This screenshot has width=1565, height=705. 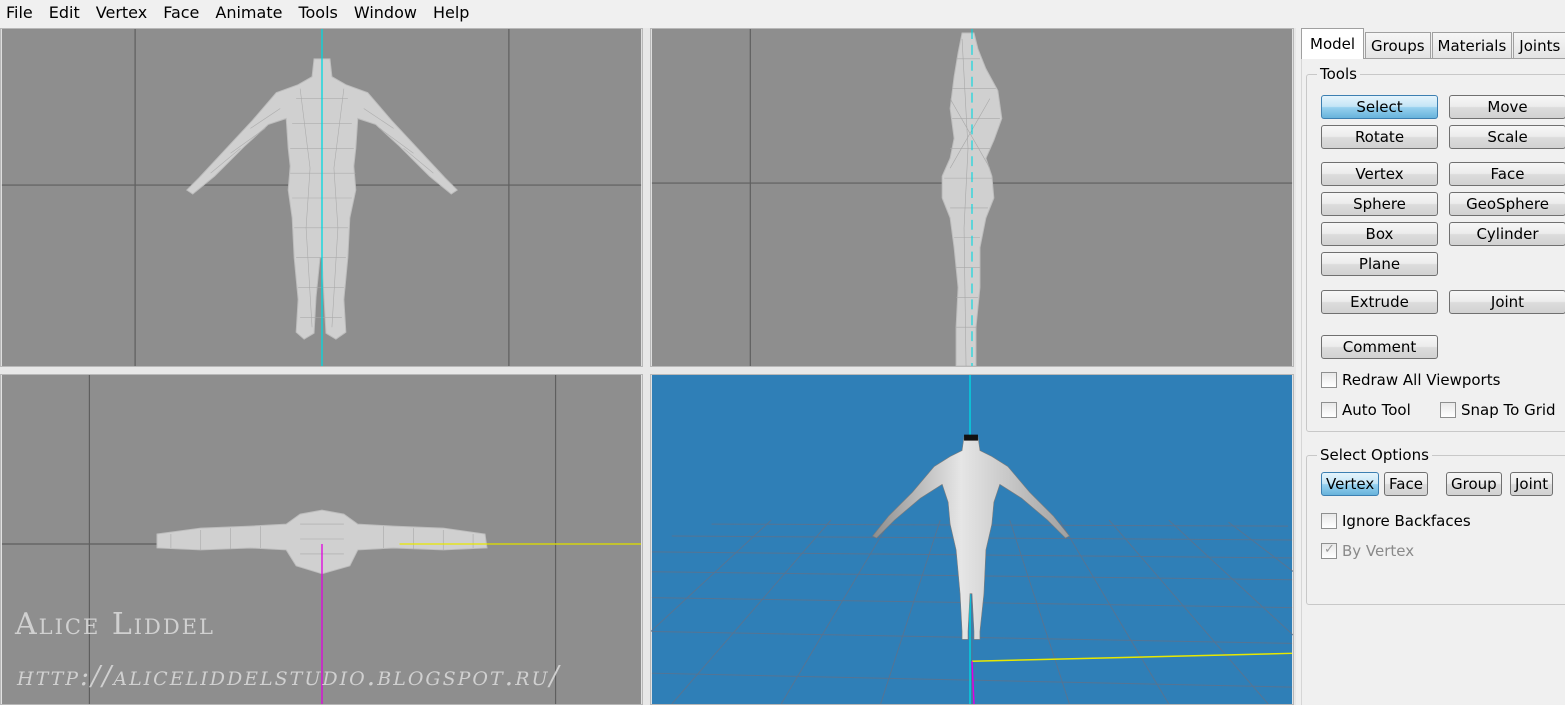 I want to click on rotate-button: Rotate, so click(x=1379, y=137).